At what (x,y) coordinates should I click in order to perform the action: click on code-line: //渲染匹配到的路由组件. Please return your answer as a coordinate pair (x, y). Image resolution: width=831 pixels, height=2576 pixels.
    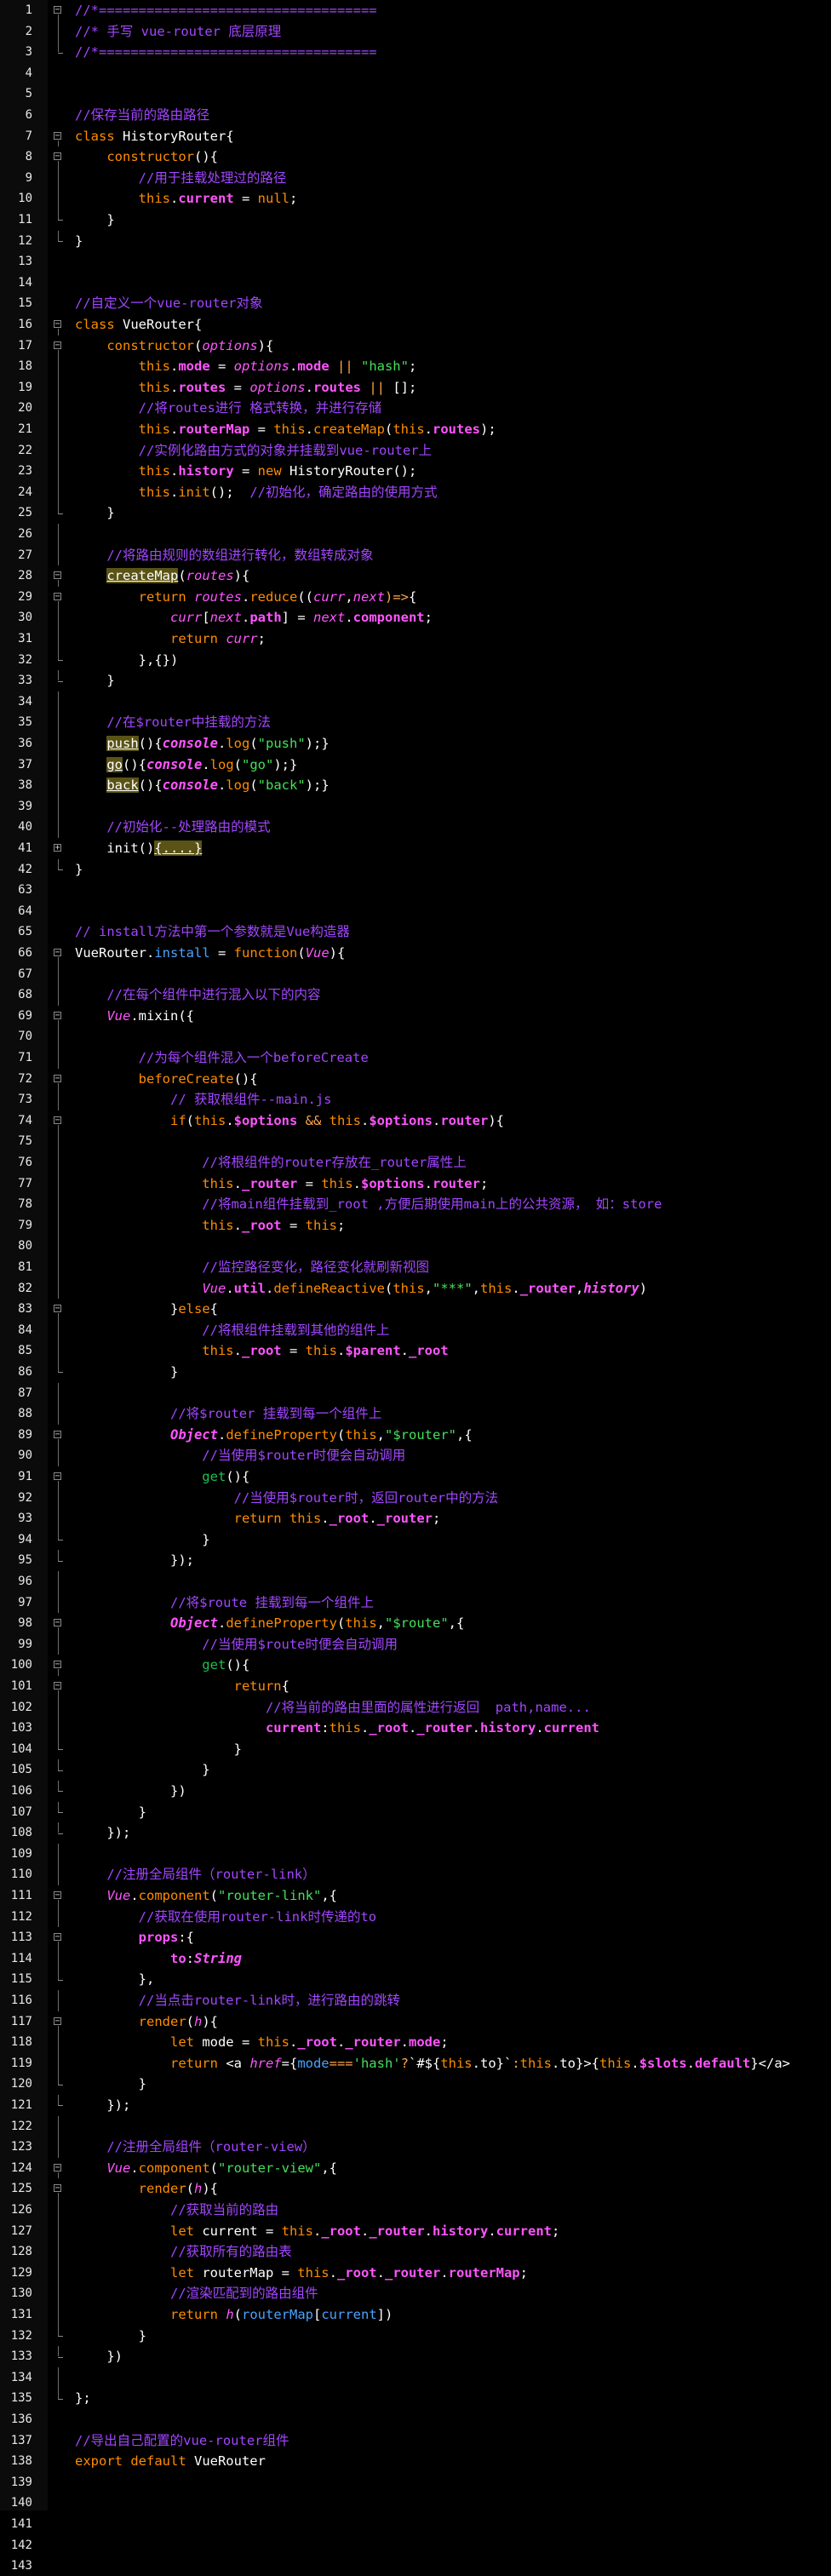
    Looking at the image, I should click on (196, 2293).